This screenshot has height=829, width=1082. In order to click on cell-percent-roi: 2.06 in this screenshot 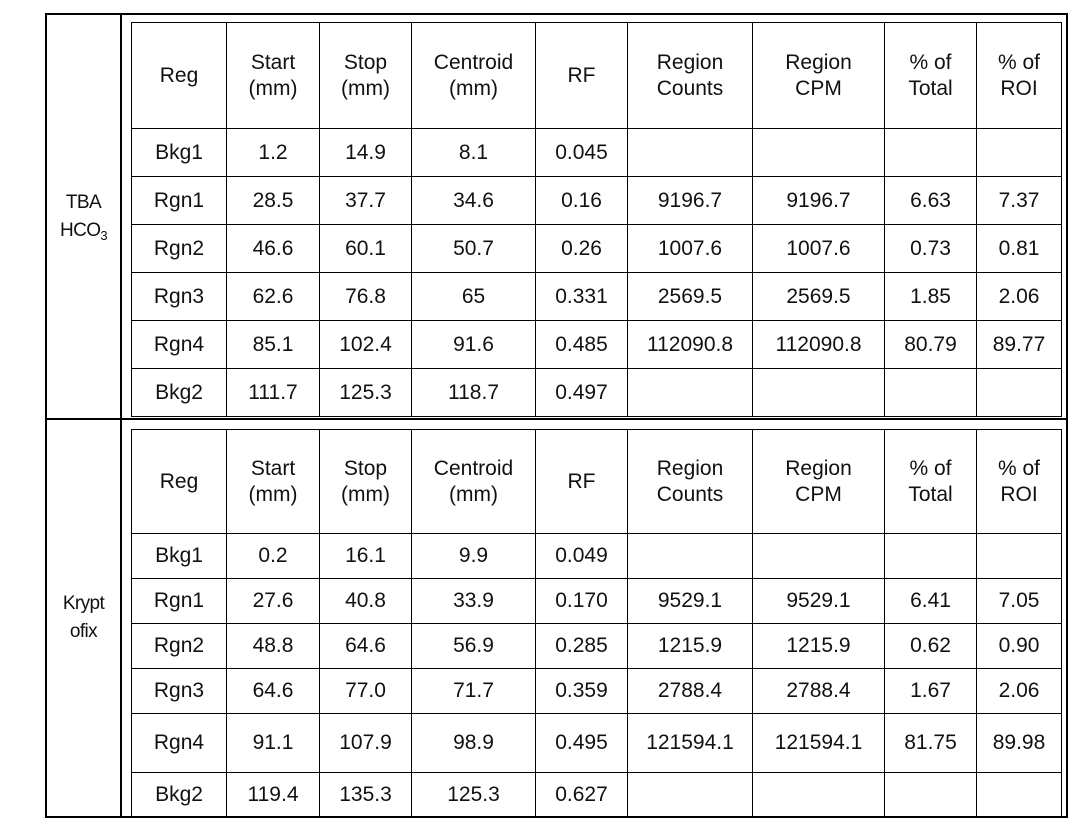, I will do `click(1019, 691)`.